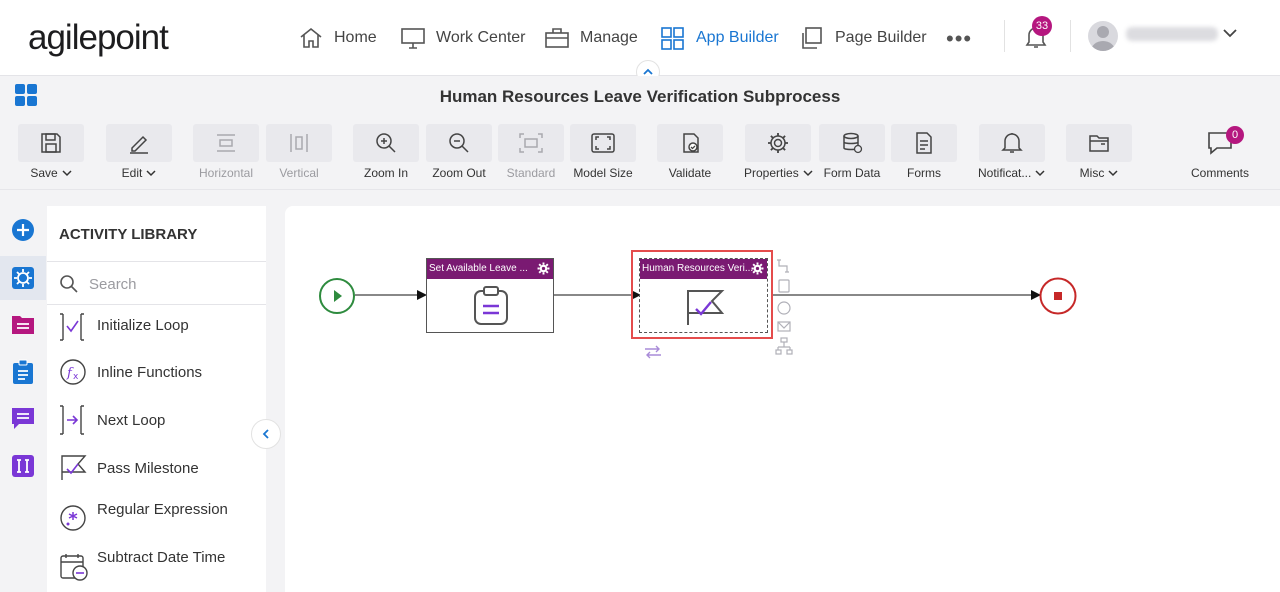 This screenshot has height=592, width=1280. Describe the element at coordinates (386, 155) in the screenshot. I see `zoom-in-button: Zoom In` at that location.